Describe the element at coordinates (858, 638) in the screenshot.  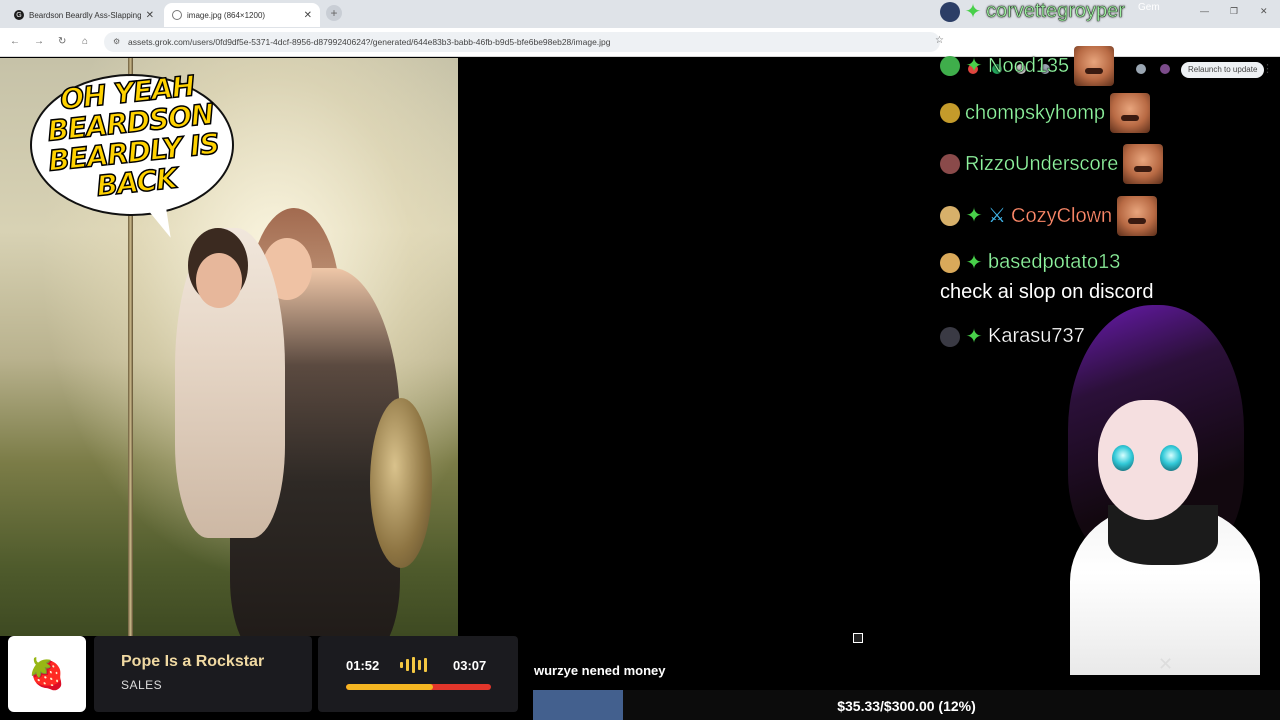
I see `mouse-cursor` at that location.